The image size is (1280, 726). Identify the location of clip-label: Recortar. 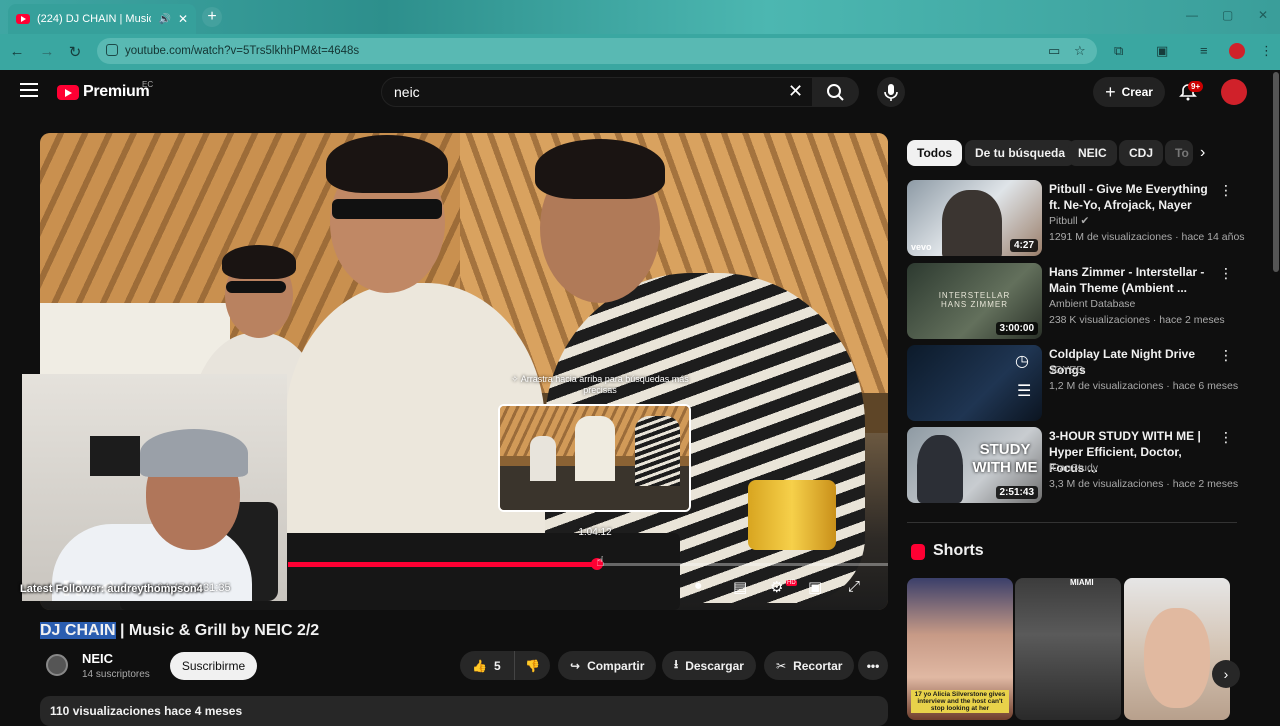
(818, 665).